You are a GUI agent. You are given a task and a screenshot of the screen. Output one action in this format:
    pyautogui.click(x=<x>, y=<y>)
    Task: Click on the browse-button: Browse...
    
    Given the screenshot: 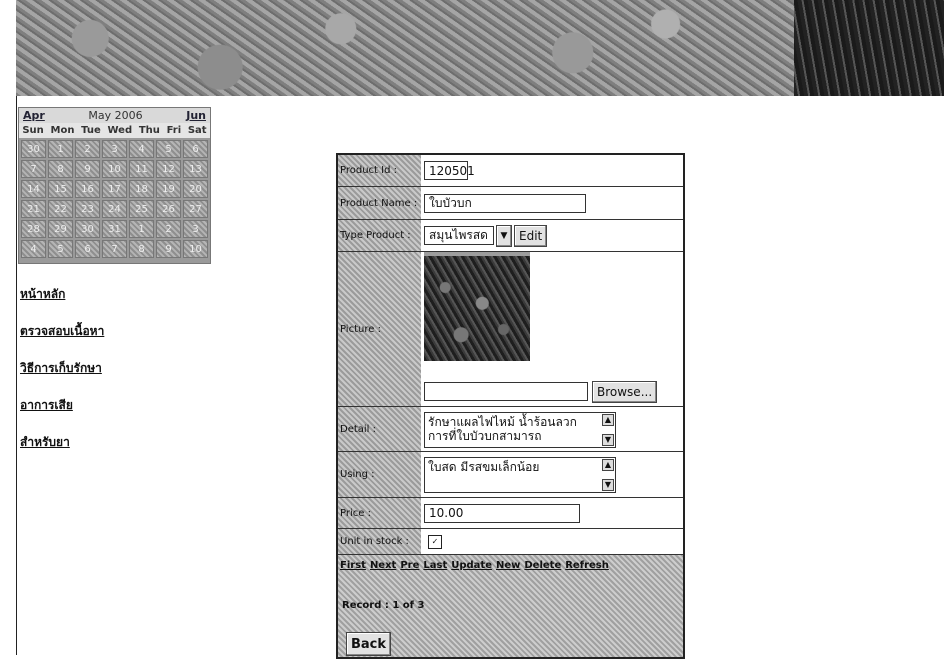 What is the action you would take?
    pyautogui.click(x=625, y=392)
    